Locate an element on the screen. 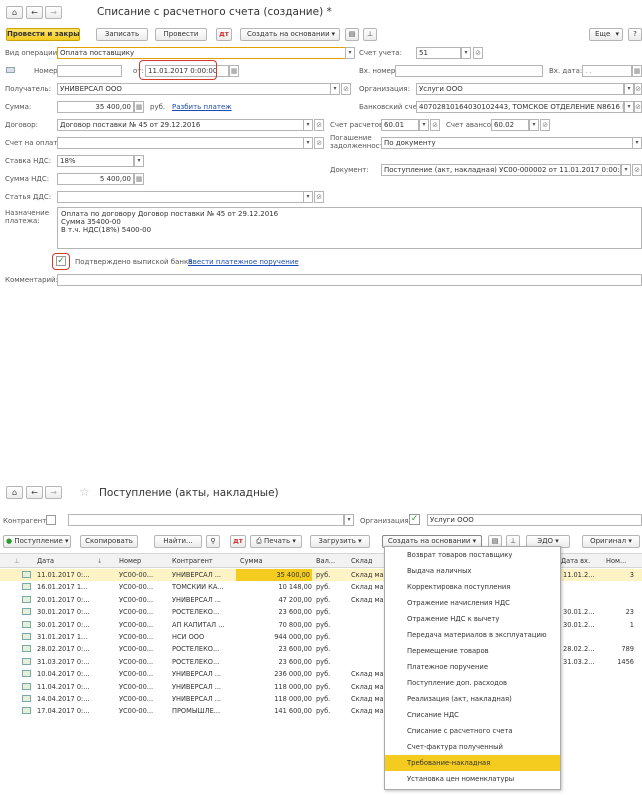 This screenshot has height=795, width=642. menu-item: Реализация (акт, накладная) is located at coordinates (472, 699).